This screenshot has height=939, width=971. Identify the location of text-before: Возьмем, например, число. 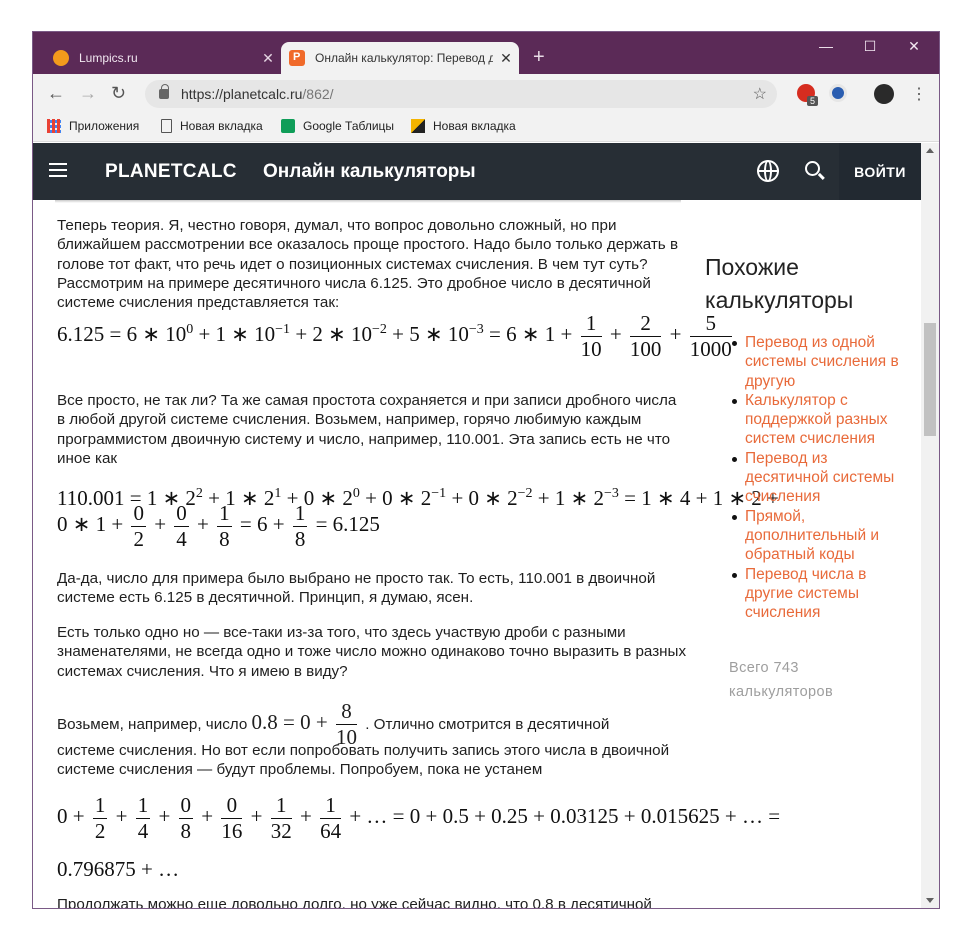
(152, 724).